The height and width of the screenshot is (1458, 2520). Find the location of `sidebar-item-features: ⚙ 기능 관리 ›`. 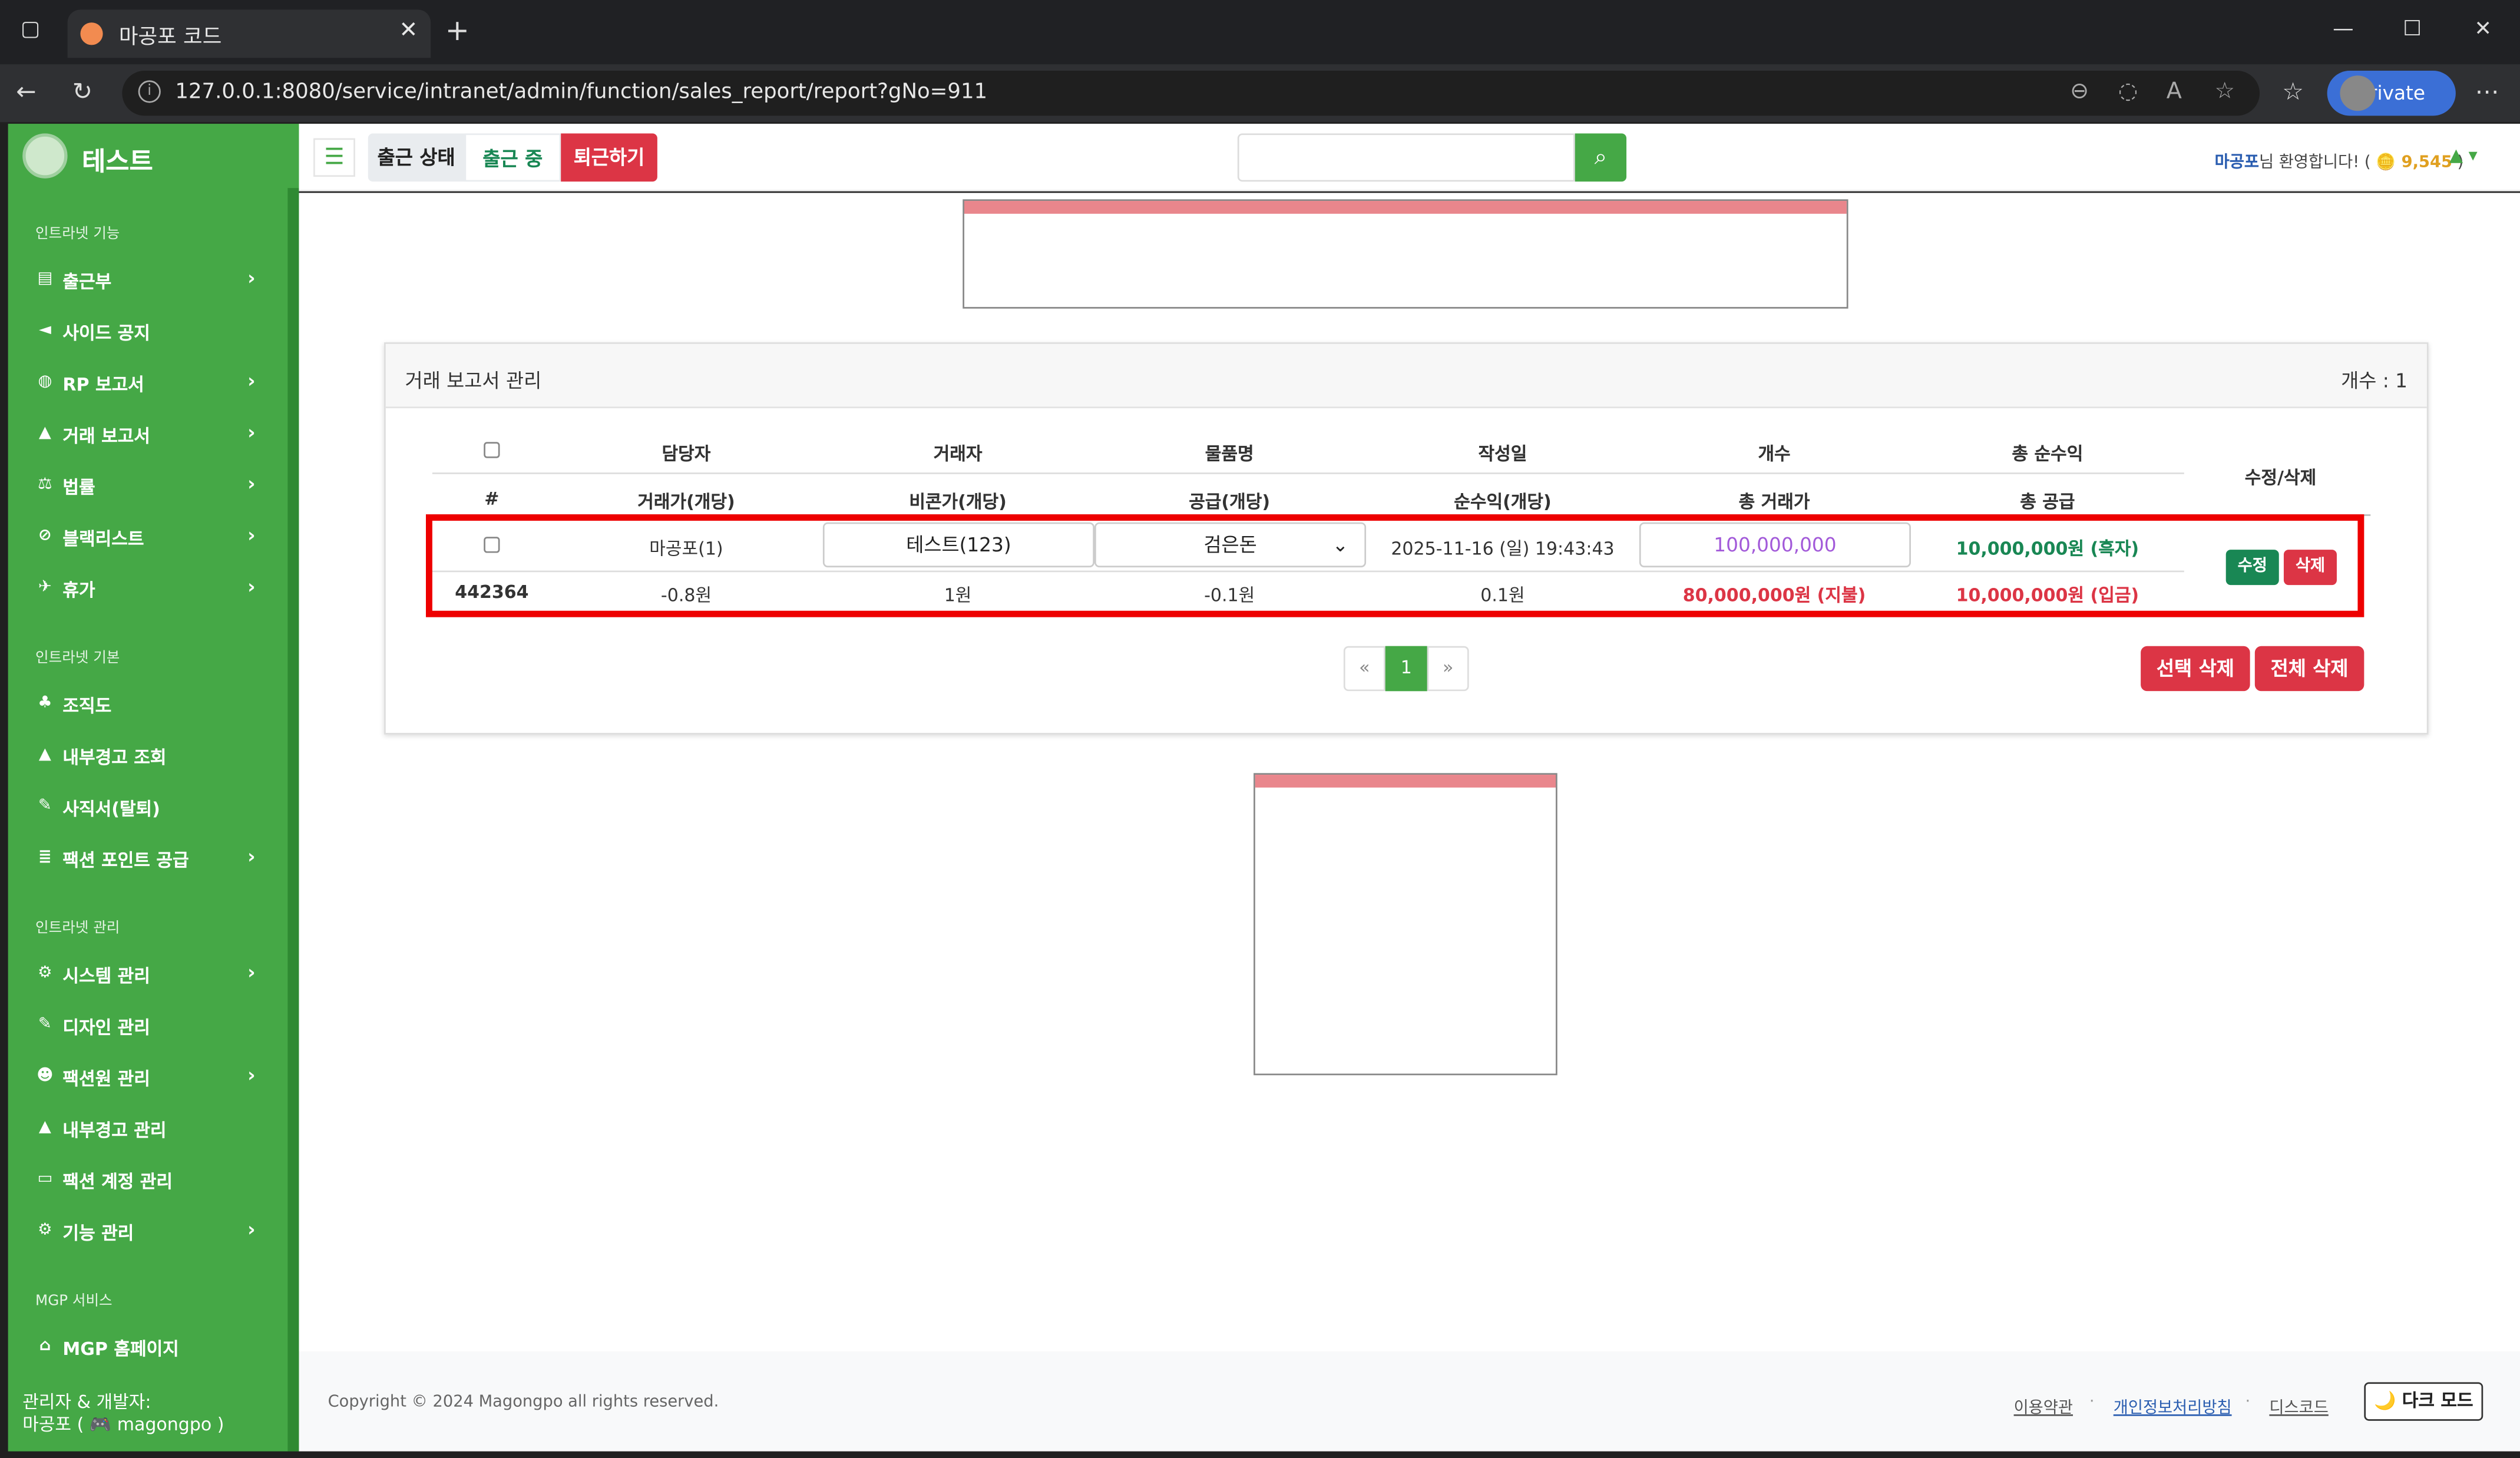

sidebar-item-features: ⚙ 기능 관리 › is located at coordinates (155, 1233).